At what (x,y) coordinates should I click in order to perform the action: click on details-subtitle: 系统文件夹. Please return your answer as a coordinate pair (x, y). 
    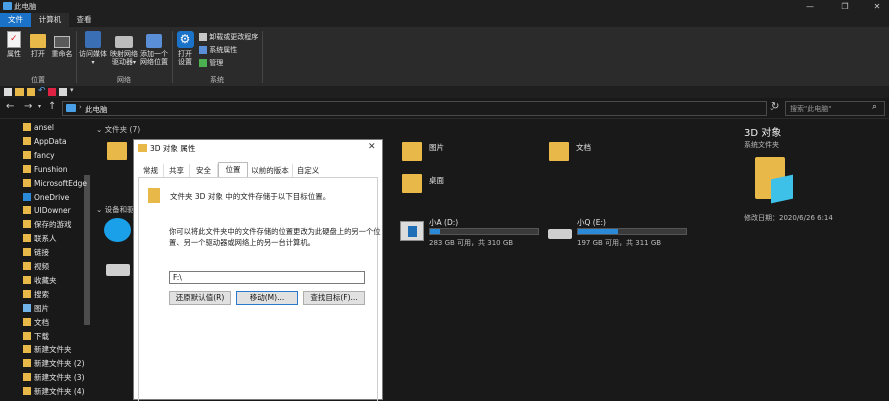
    Looking at the image, I should click on (761, 145).